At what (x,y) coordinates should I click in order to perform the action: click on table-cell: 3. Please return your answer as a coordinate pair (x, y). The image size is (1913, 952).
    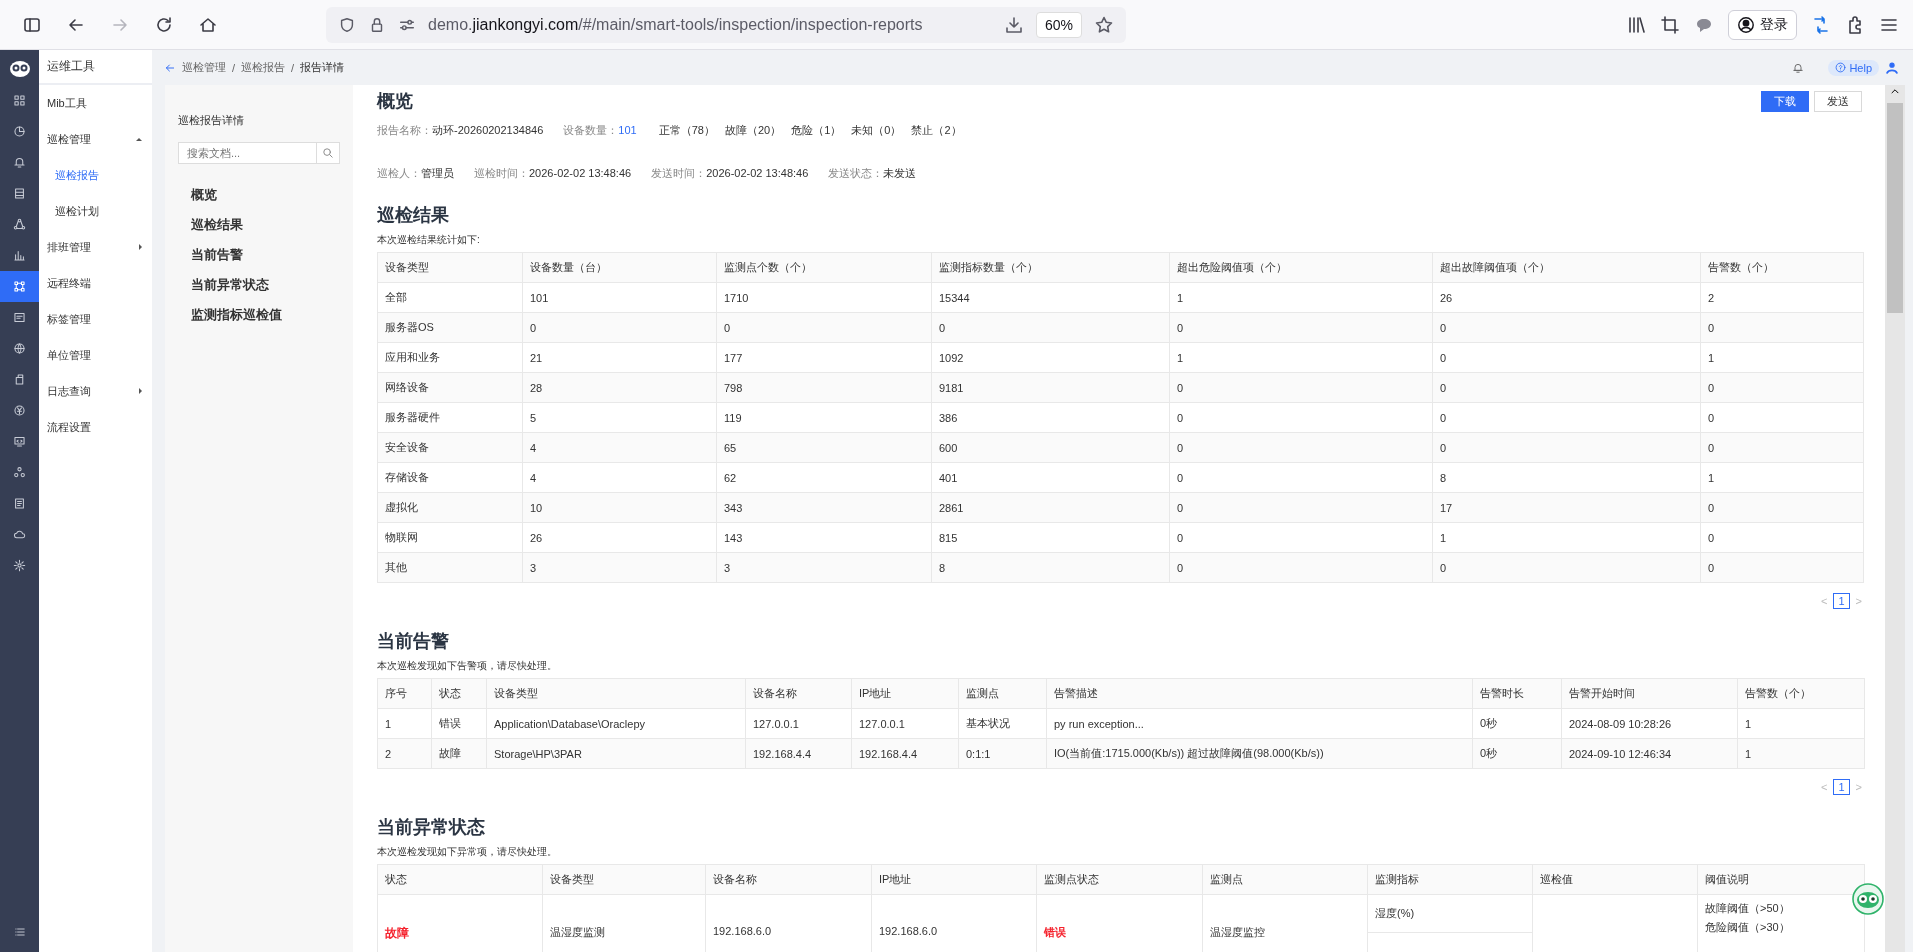
    Looking at the image, I should click on (619, 567).